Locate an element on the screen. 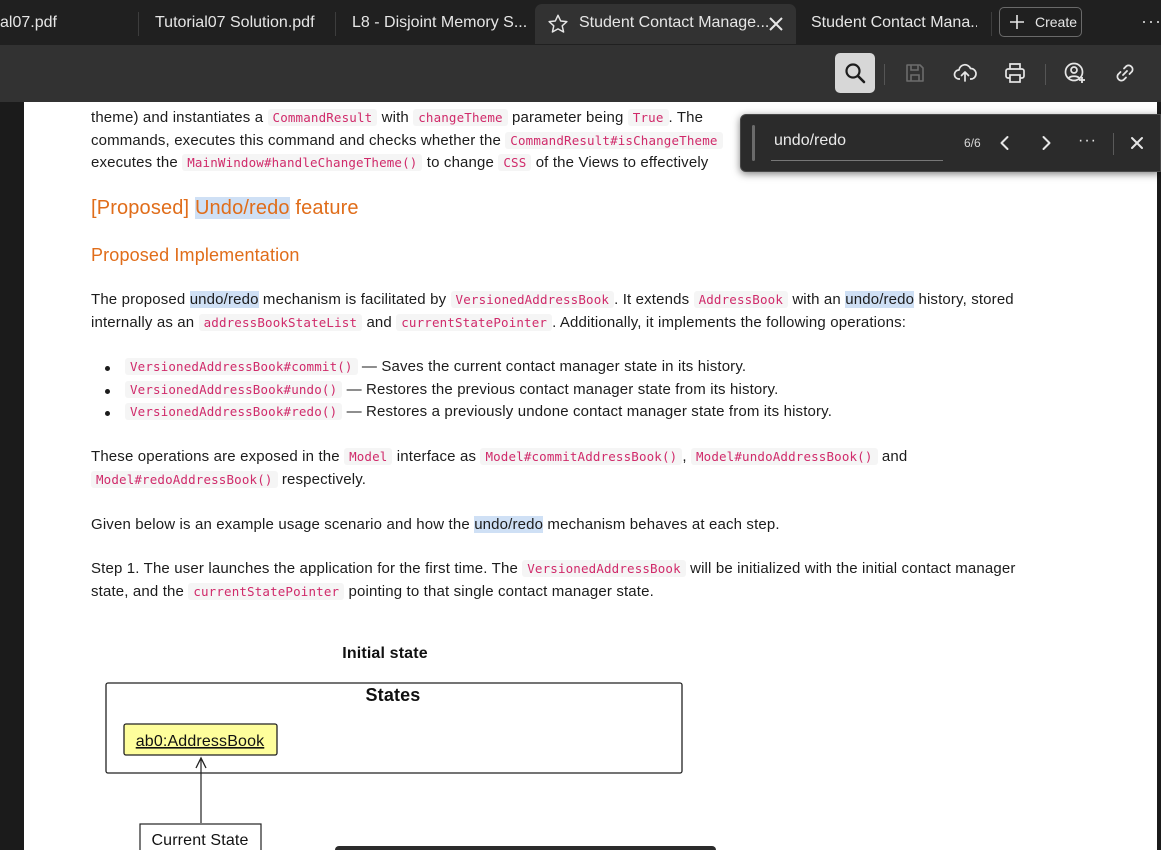  link-icon is located at coordinates (1125, 73).